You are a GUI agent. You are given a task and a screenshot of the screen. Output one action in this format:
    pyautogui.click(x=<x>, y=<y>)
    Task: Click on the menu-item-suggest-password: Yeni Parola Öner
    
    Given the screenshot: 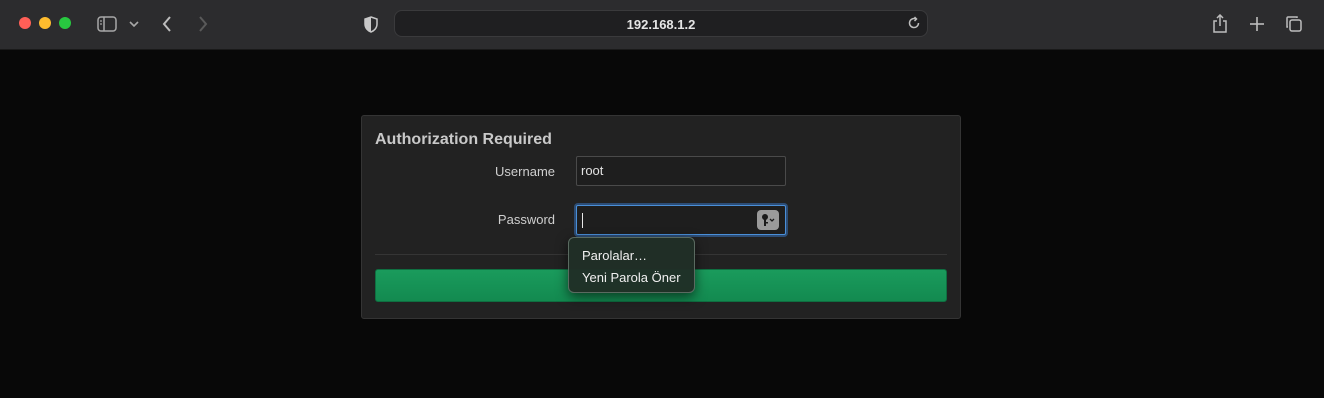 What is the action you would take?
    pyautogui.click(x=631, y=277)
    